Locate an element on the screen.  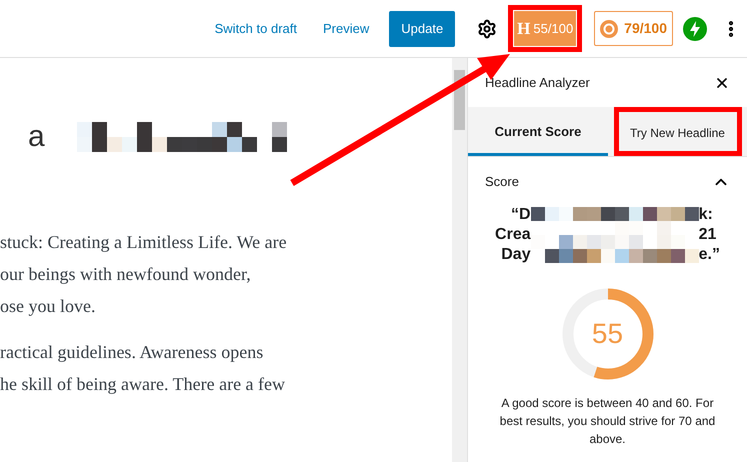
headline-fragment: 21 is located at coordinates (707, 235).